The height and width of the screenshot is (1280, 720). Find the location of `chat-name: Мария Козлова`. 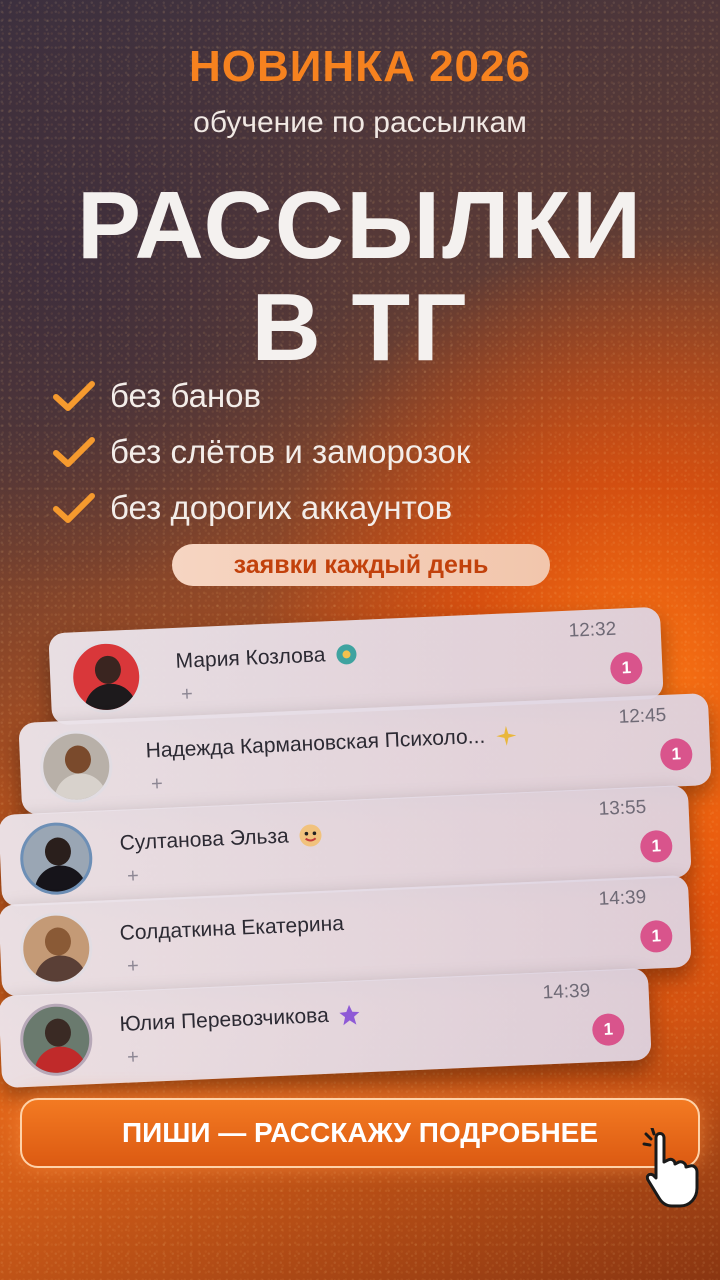

chat-name: Мария Козлова is located at coordinates (250, 658).